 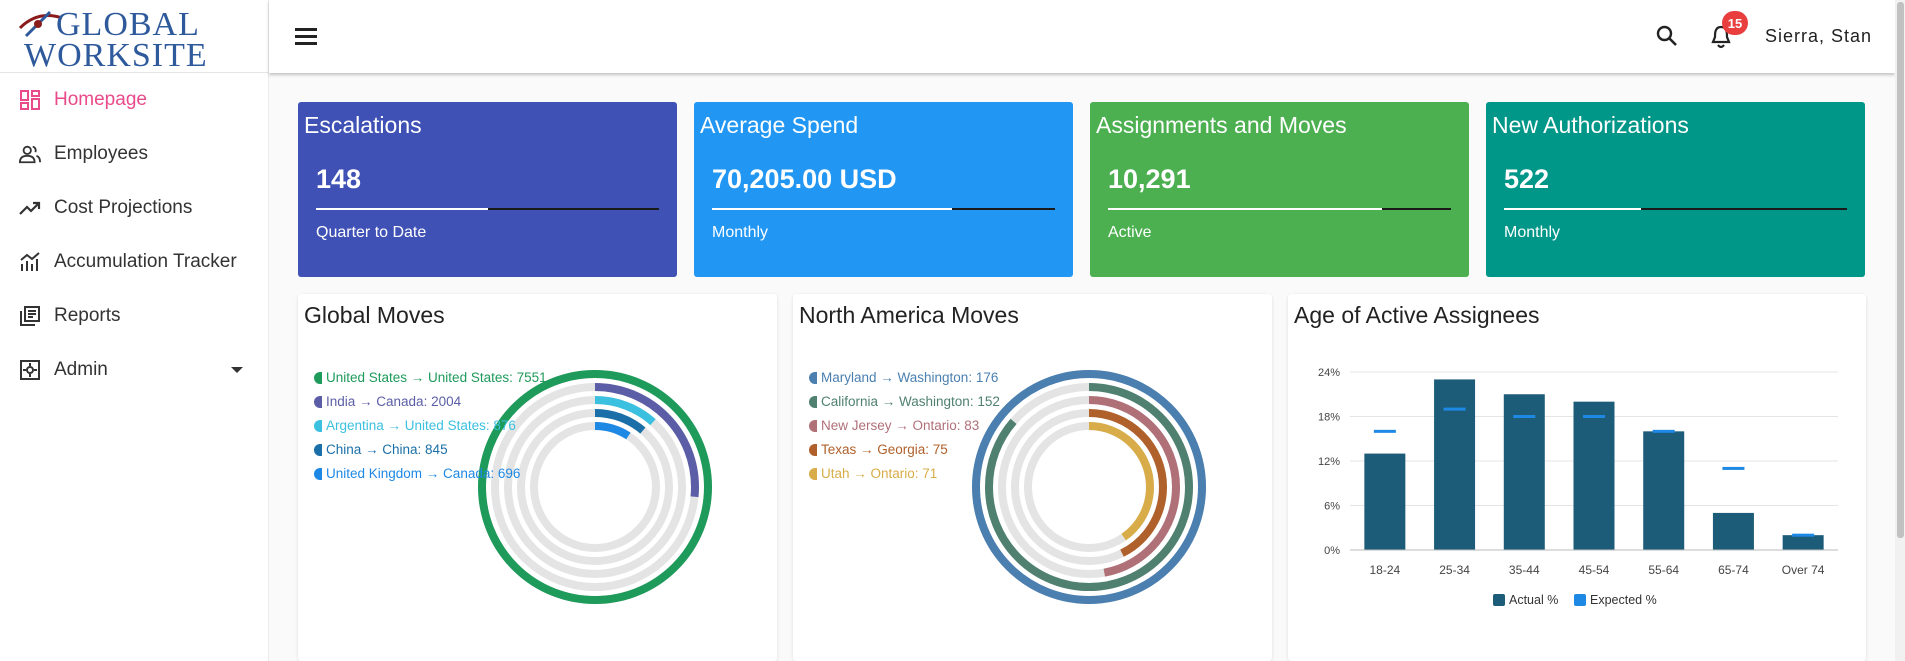 I want to click on legend-item: Texas → Georgia: 75, so click(x=878, y=449).